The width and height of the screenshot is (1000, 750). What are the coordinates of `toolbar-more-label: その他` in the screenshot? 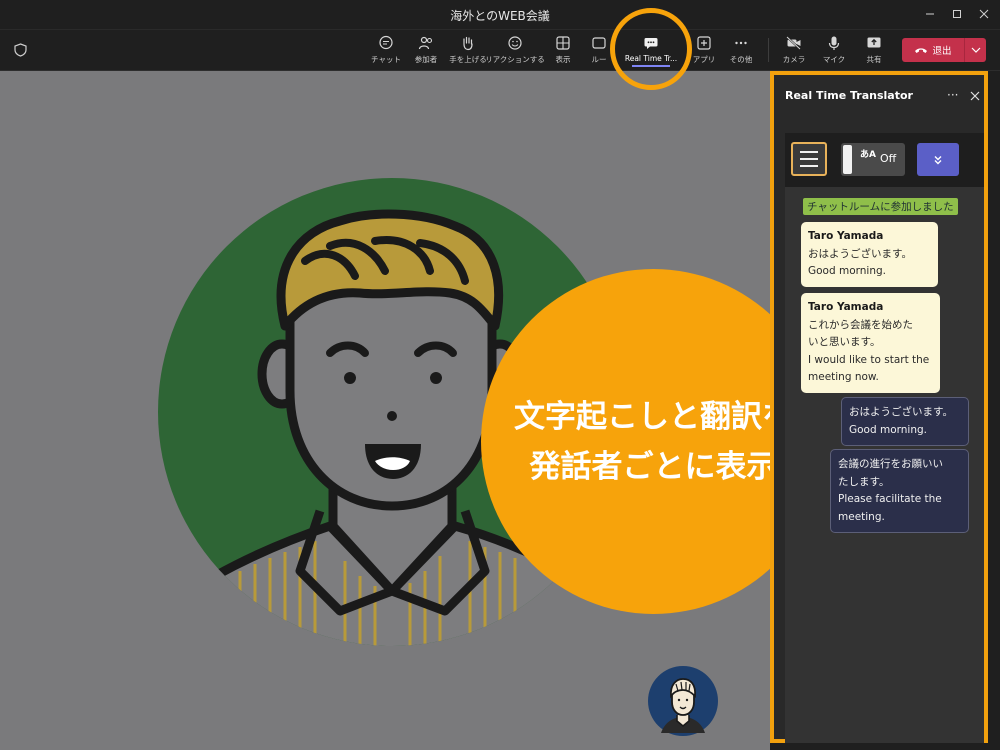 It's located at (741, 59).